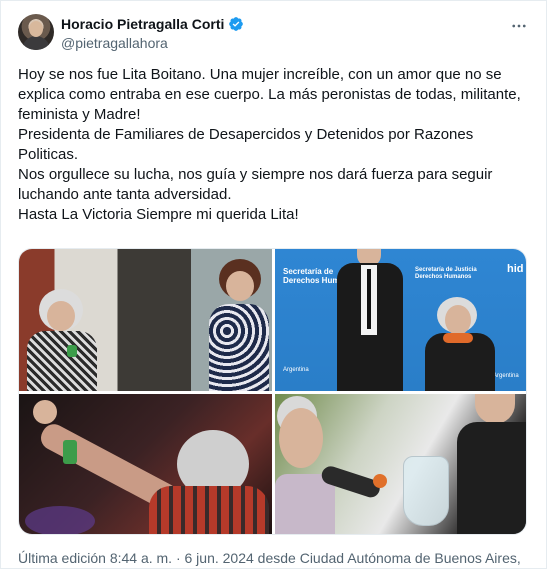  Describe the element at coordinates (491, 478) in the screenshot. I see `photo4-man-shirt` at that location.